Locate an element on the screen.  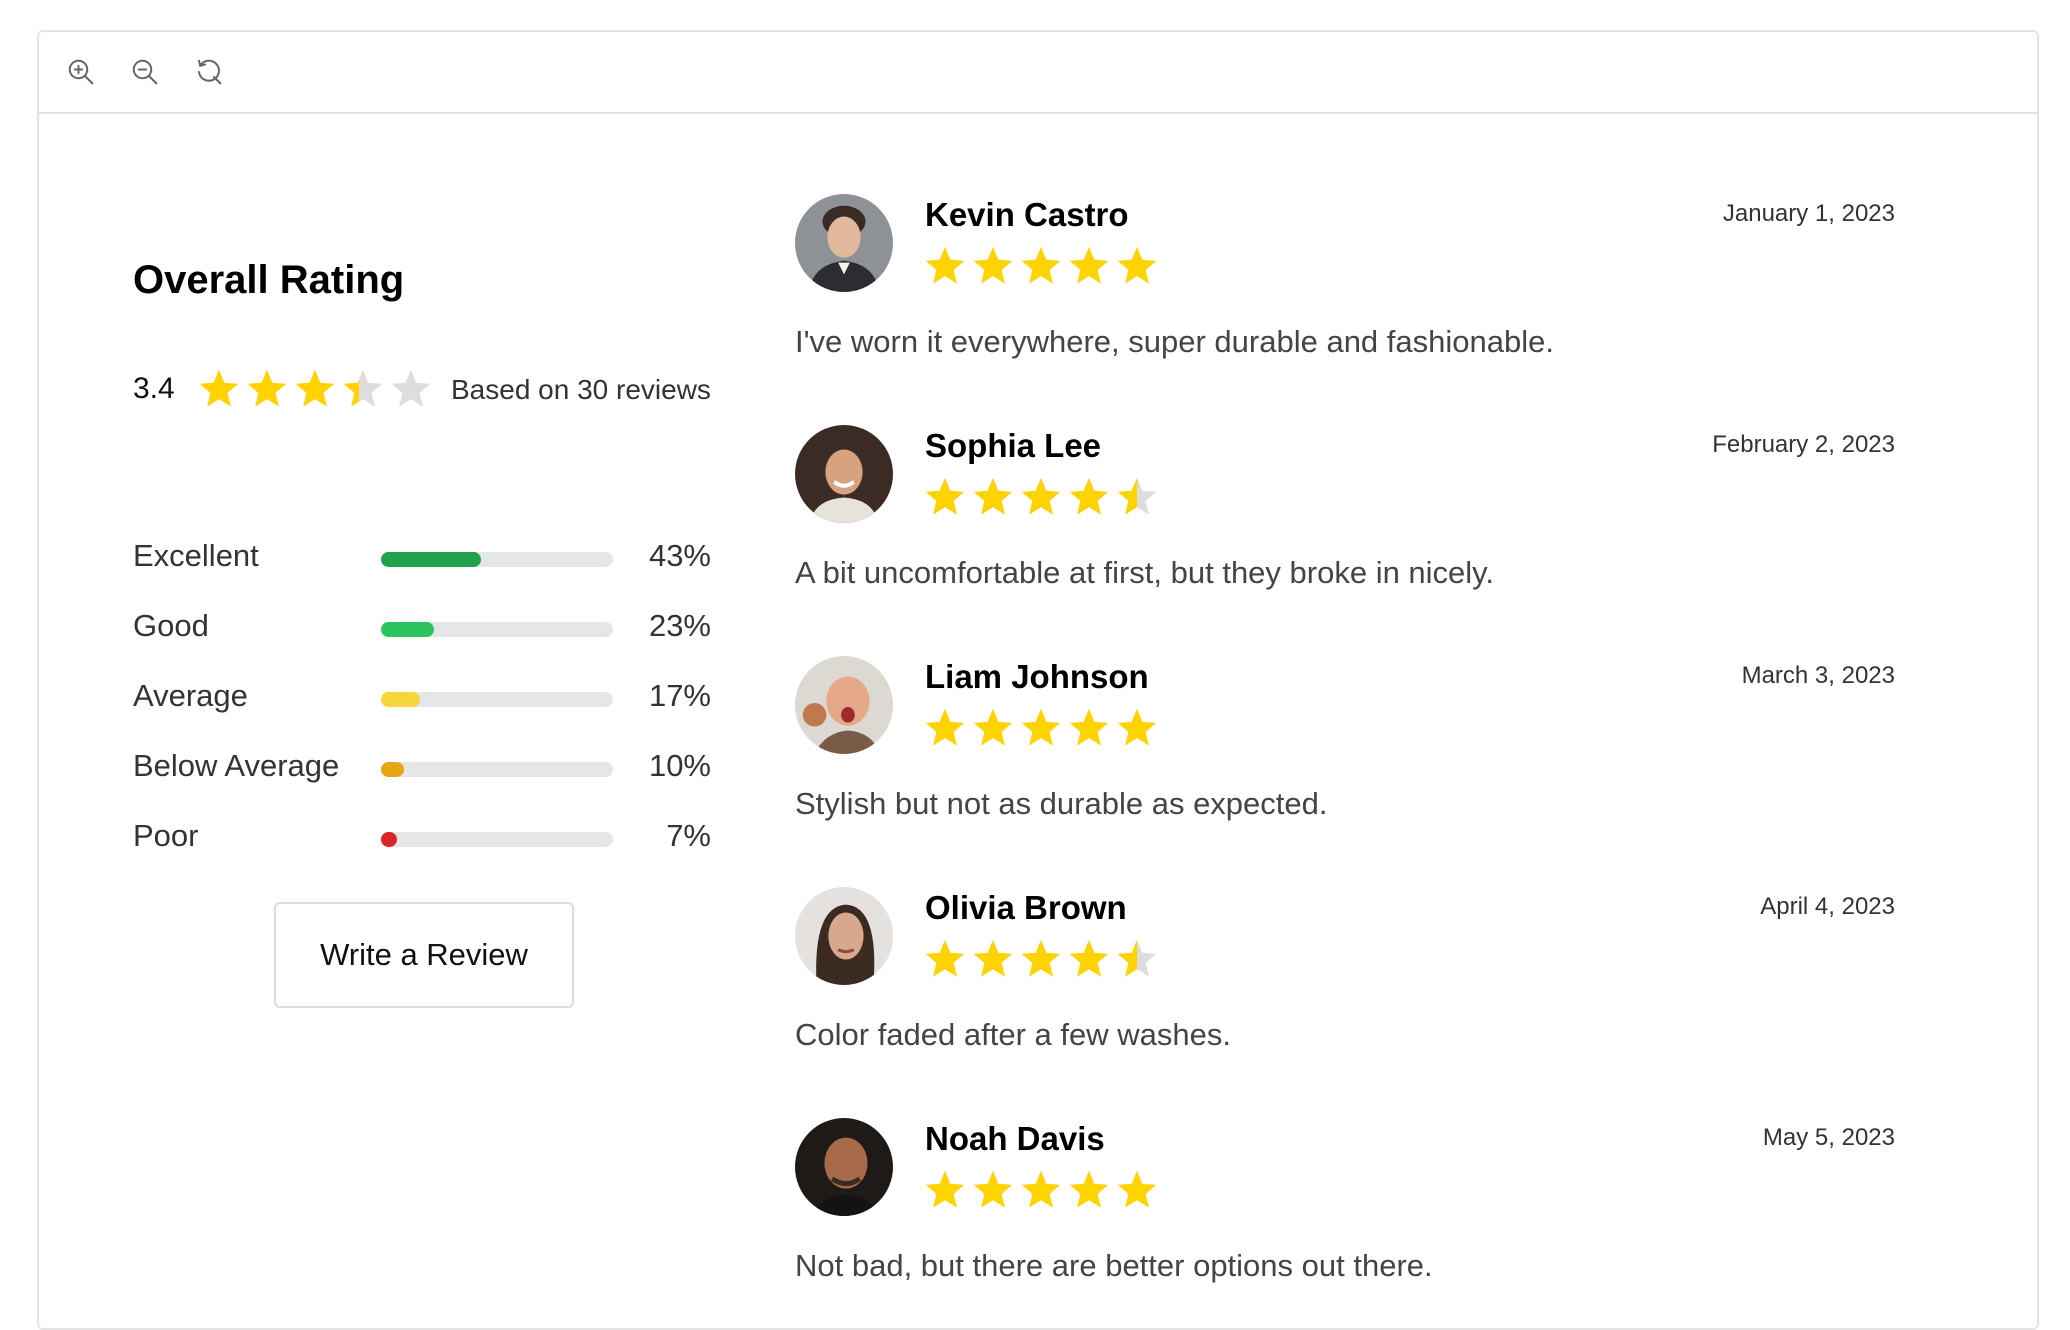
review-text: Color faded after a few washes. is located at coordinates (1013, 1034).